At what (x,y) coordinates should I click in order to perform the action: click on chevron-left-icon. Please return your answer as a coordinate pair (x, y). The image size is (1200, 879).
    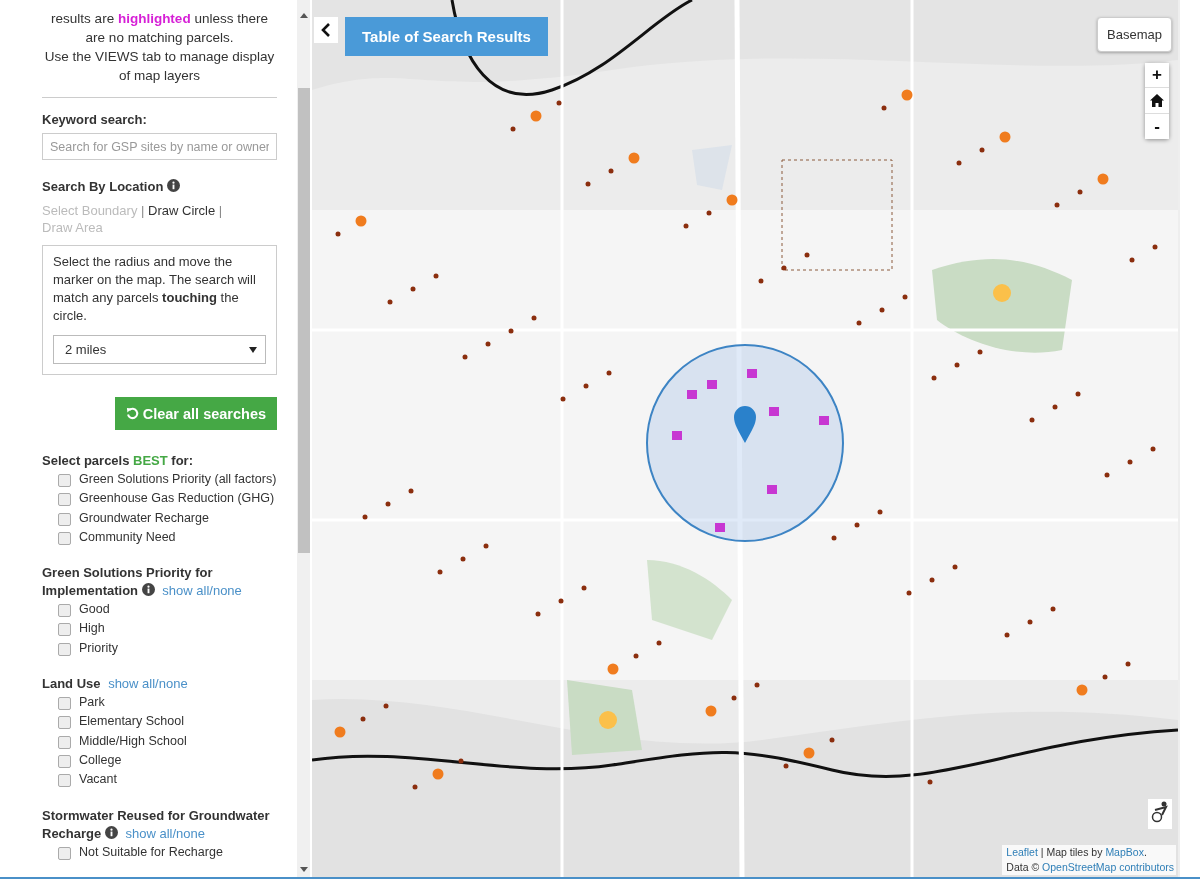
    Looking at the image, I should click on (326, 30).